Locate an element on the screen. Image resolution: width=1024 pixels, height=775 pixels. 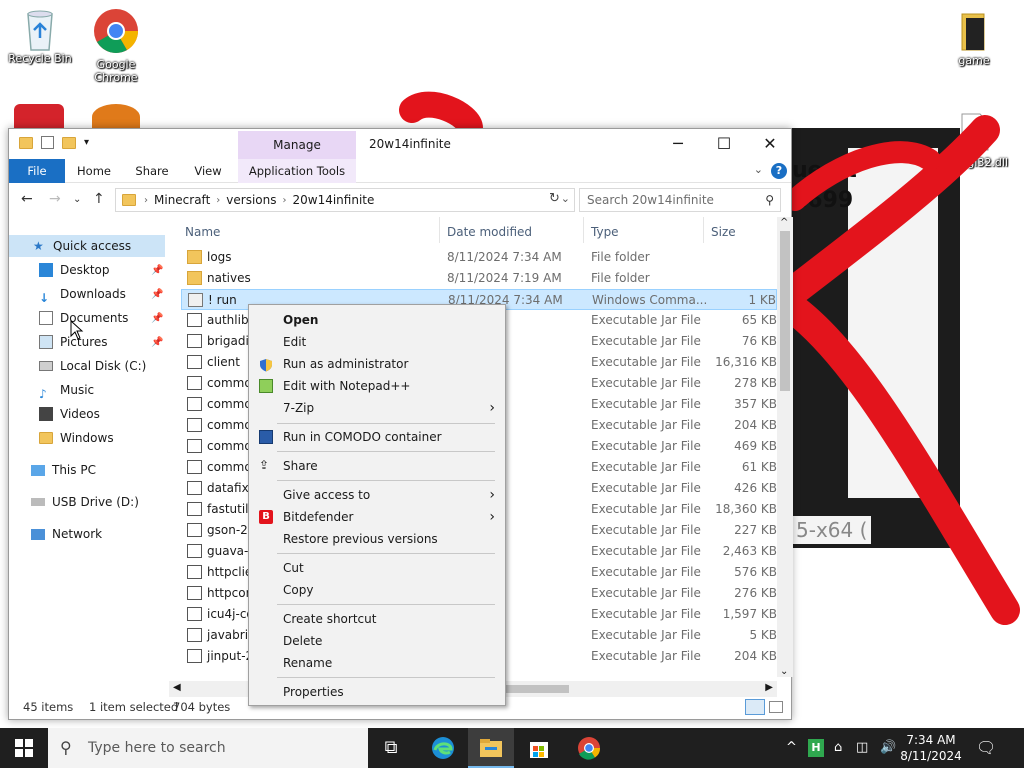
expand-ribbon-icon: ⌄ is located at coordinates (758, 169).